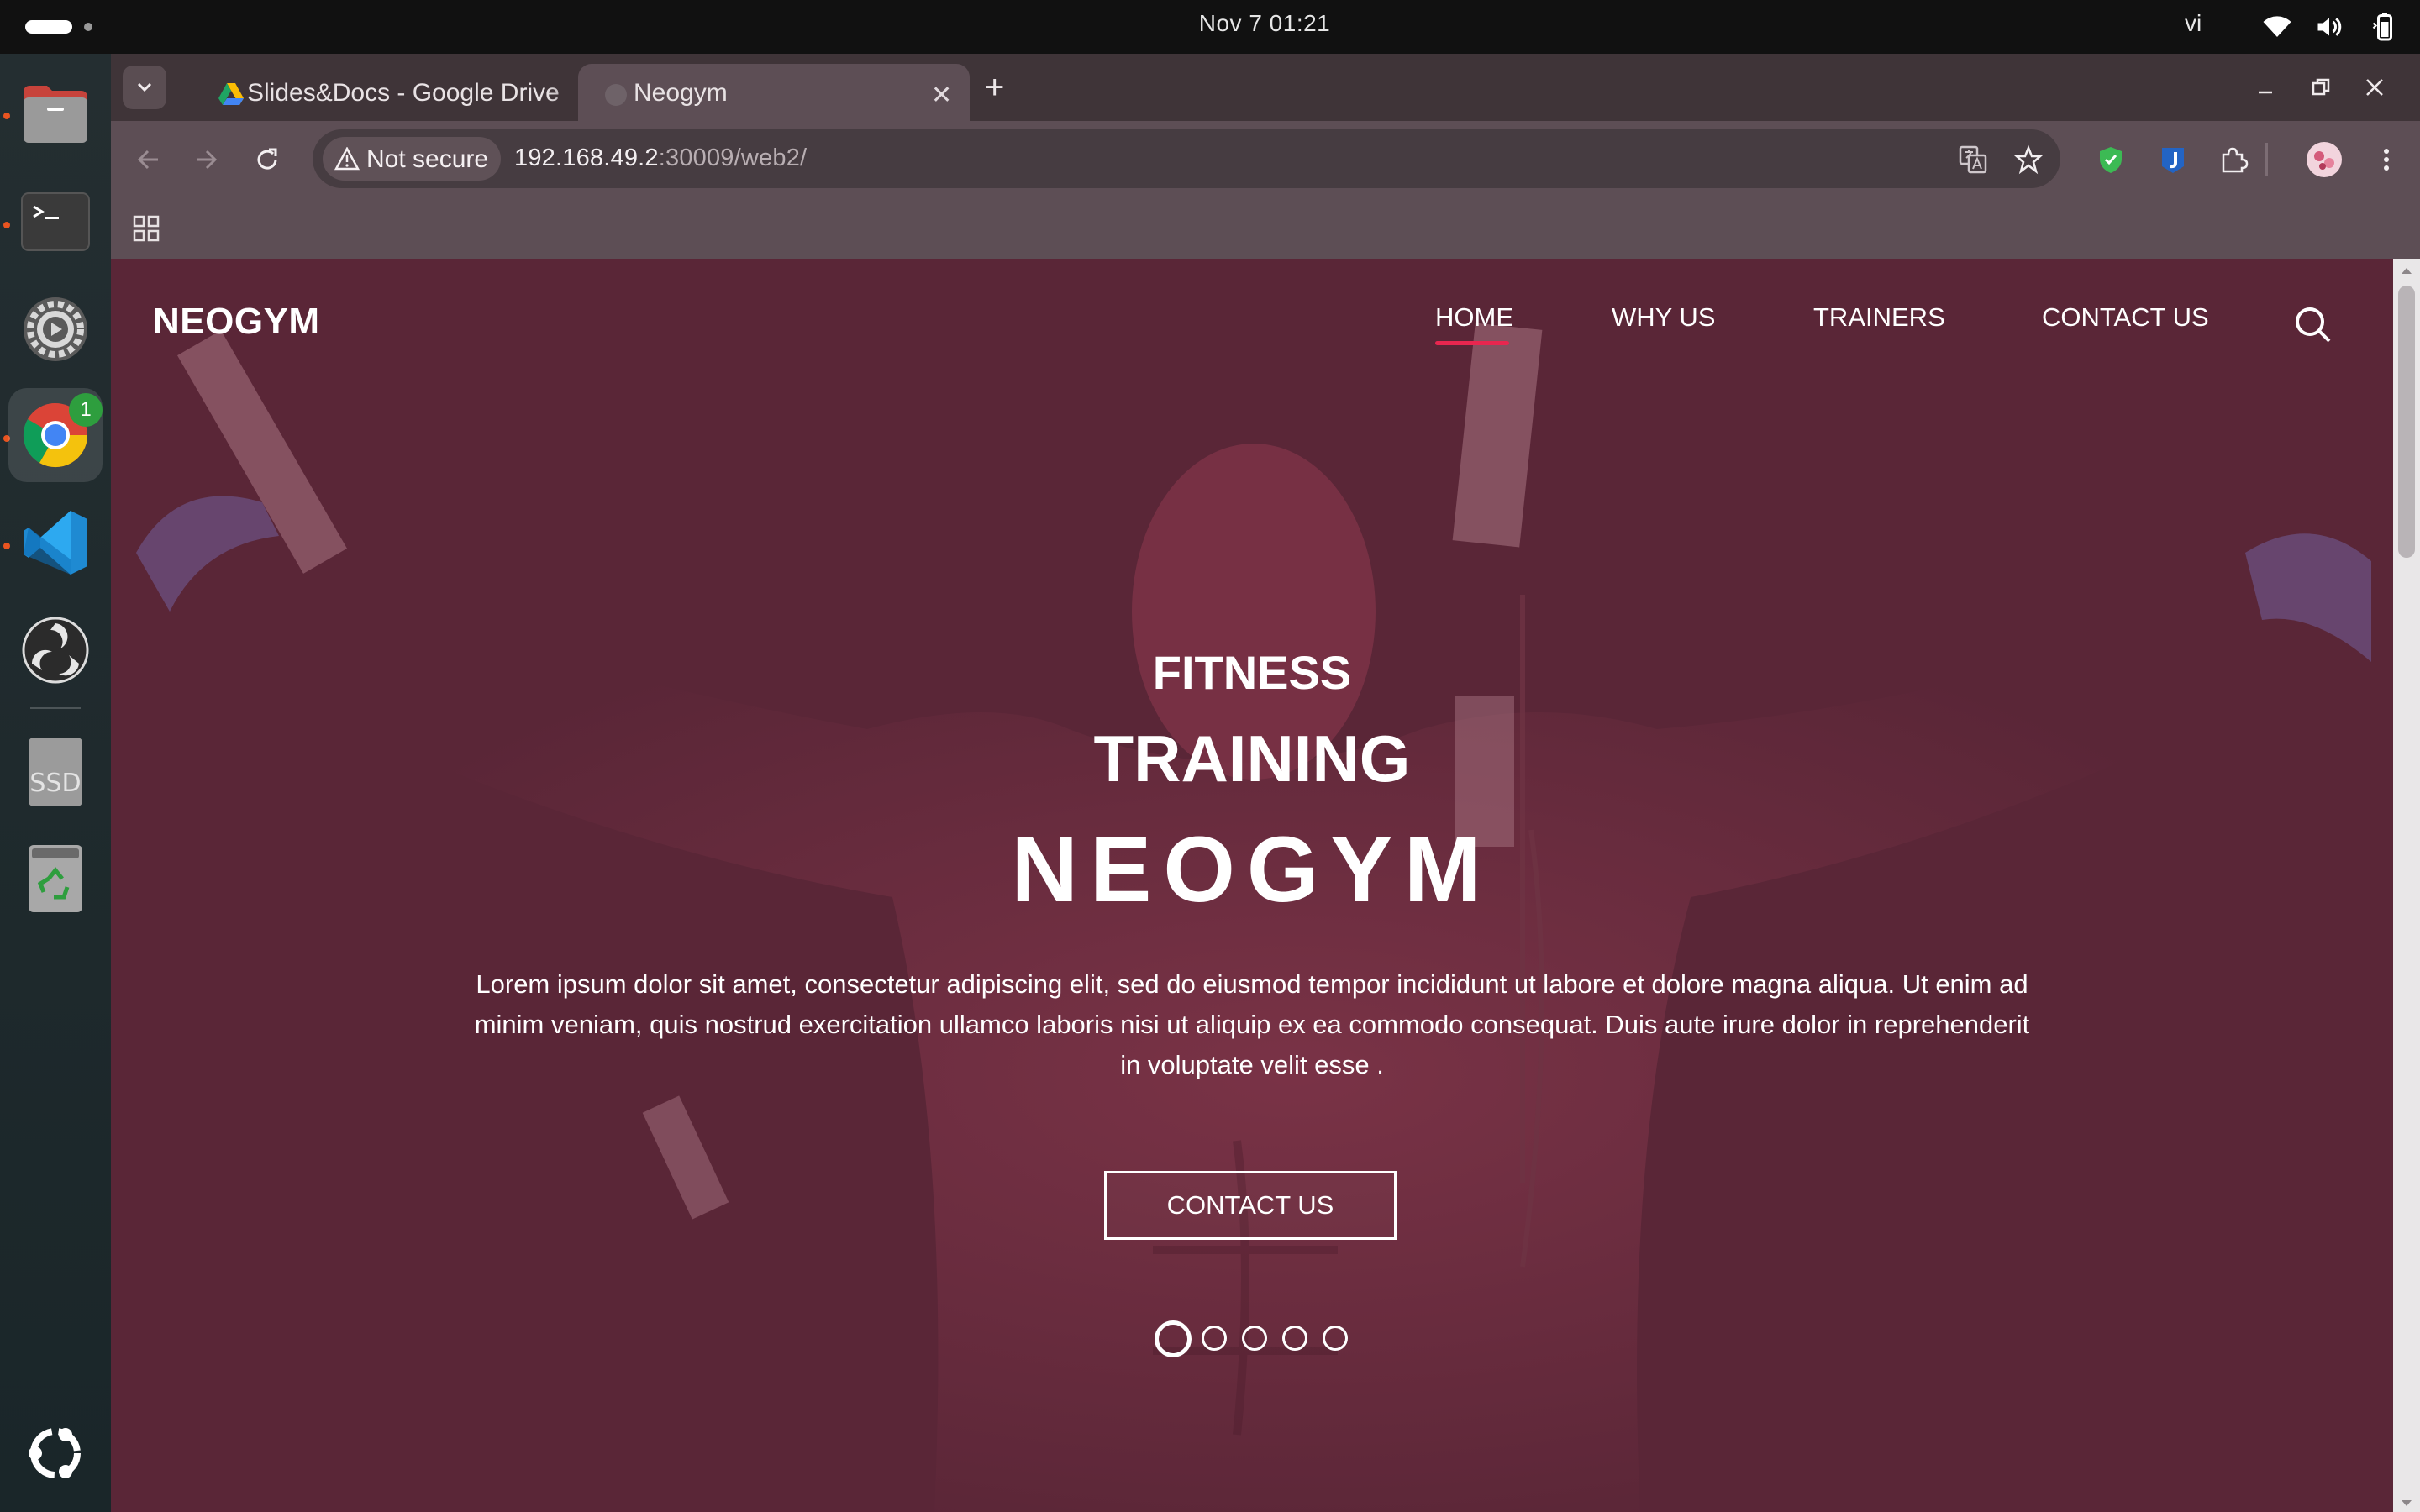  What do you see at coordinates (55, 435) in the screenshot?
I see `dock-chrome: 1` at bounding box center [55, 435].